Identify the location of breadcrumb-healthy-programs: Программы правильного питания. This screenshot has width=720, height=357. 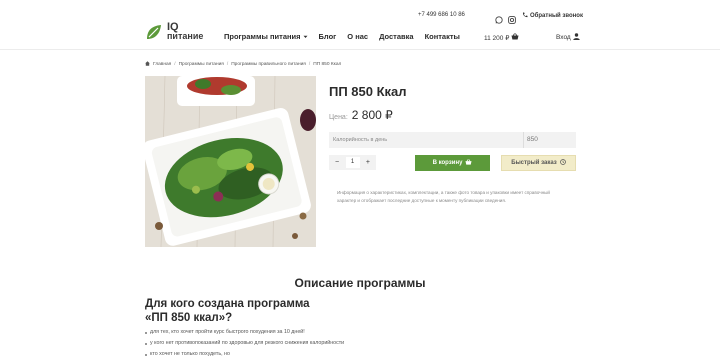
(268, 64).